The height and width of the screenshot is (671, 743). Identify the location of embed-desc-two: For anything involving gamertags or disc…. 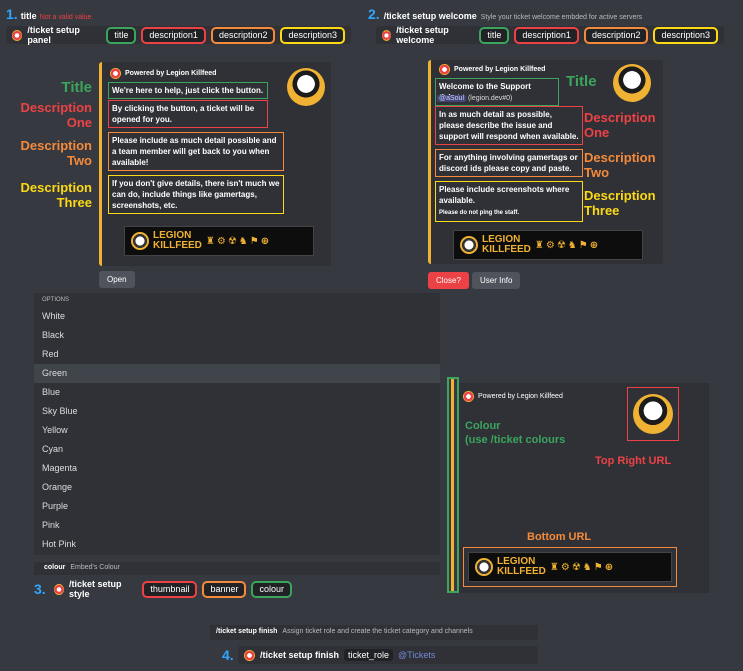
(509, 163).